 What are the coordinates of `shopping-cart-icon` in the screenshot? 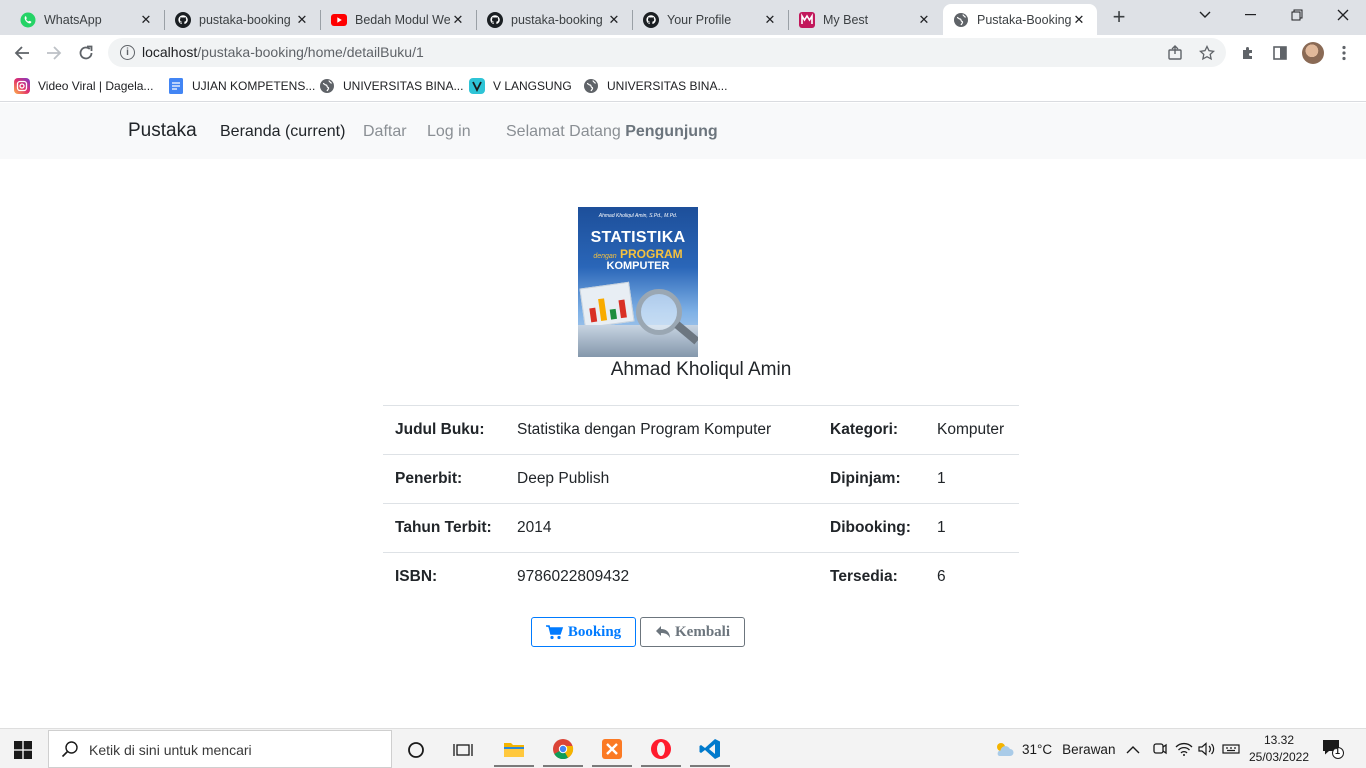 It's located at (554, 632).